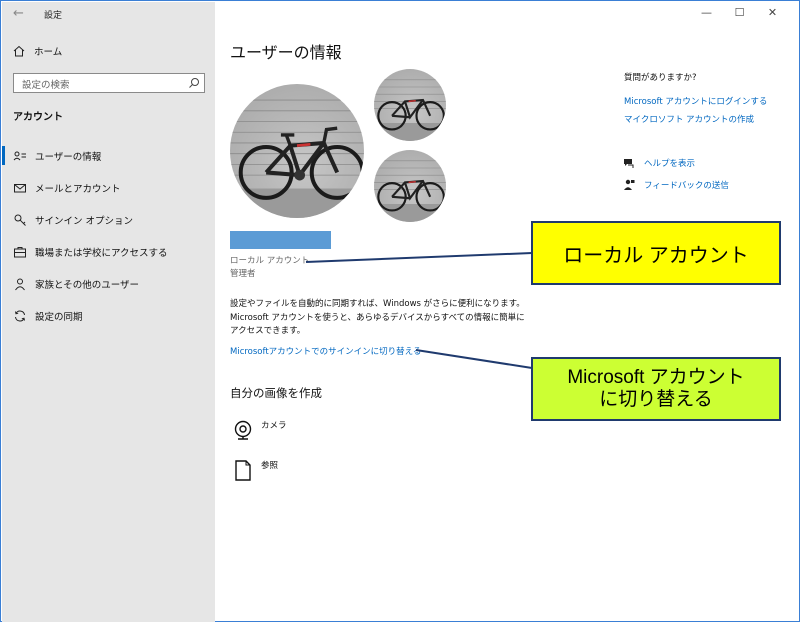  I want to click on sidebar-item-home-label: ホーム, so click(48, 52).